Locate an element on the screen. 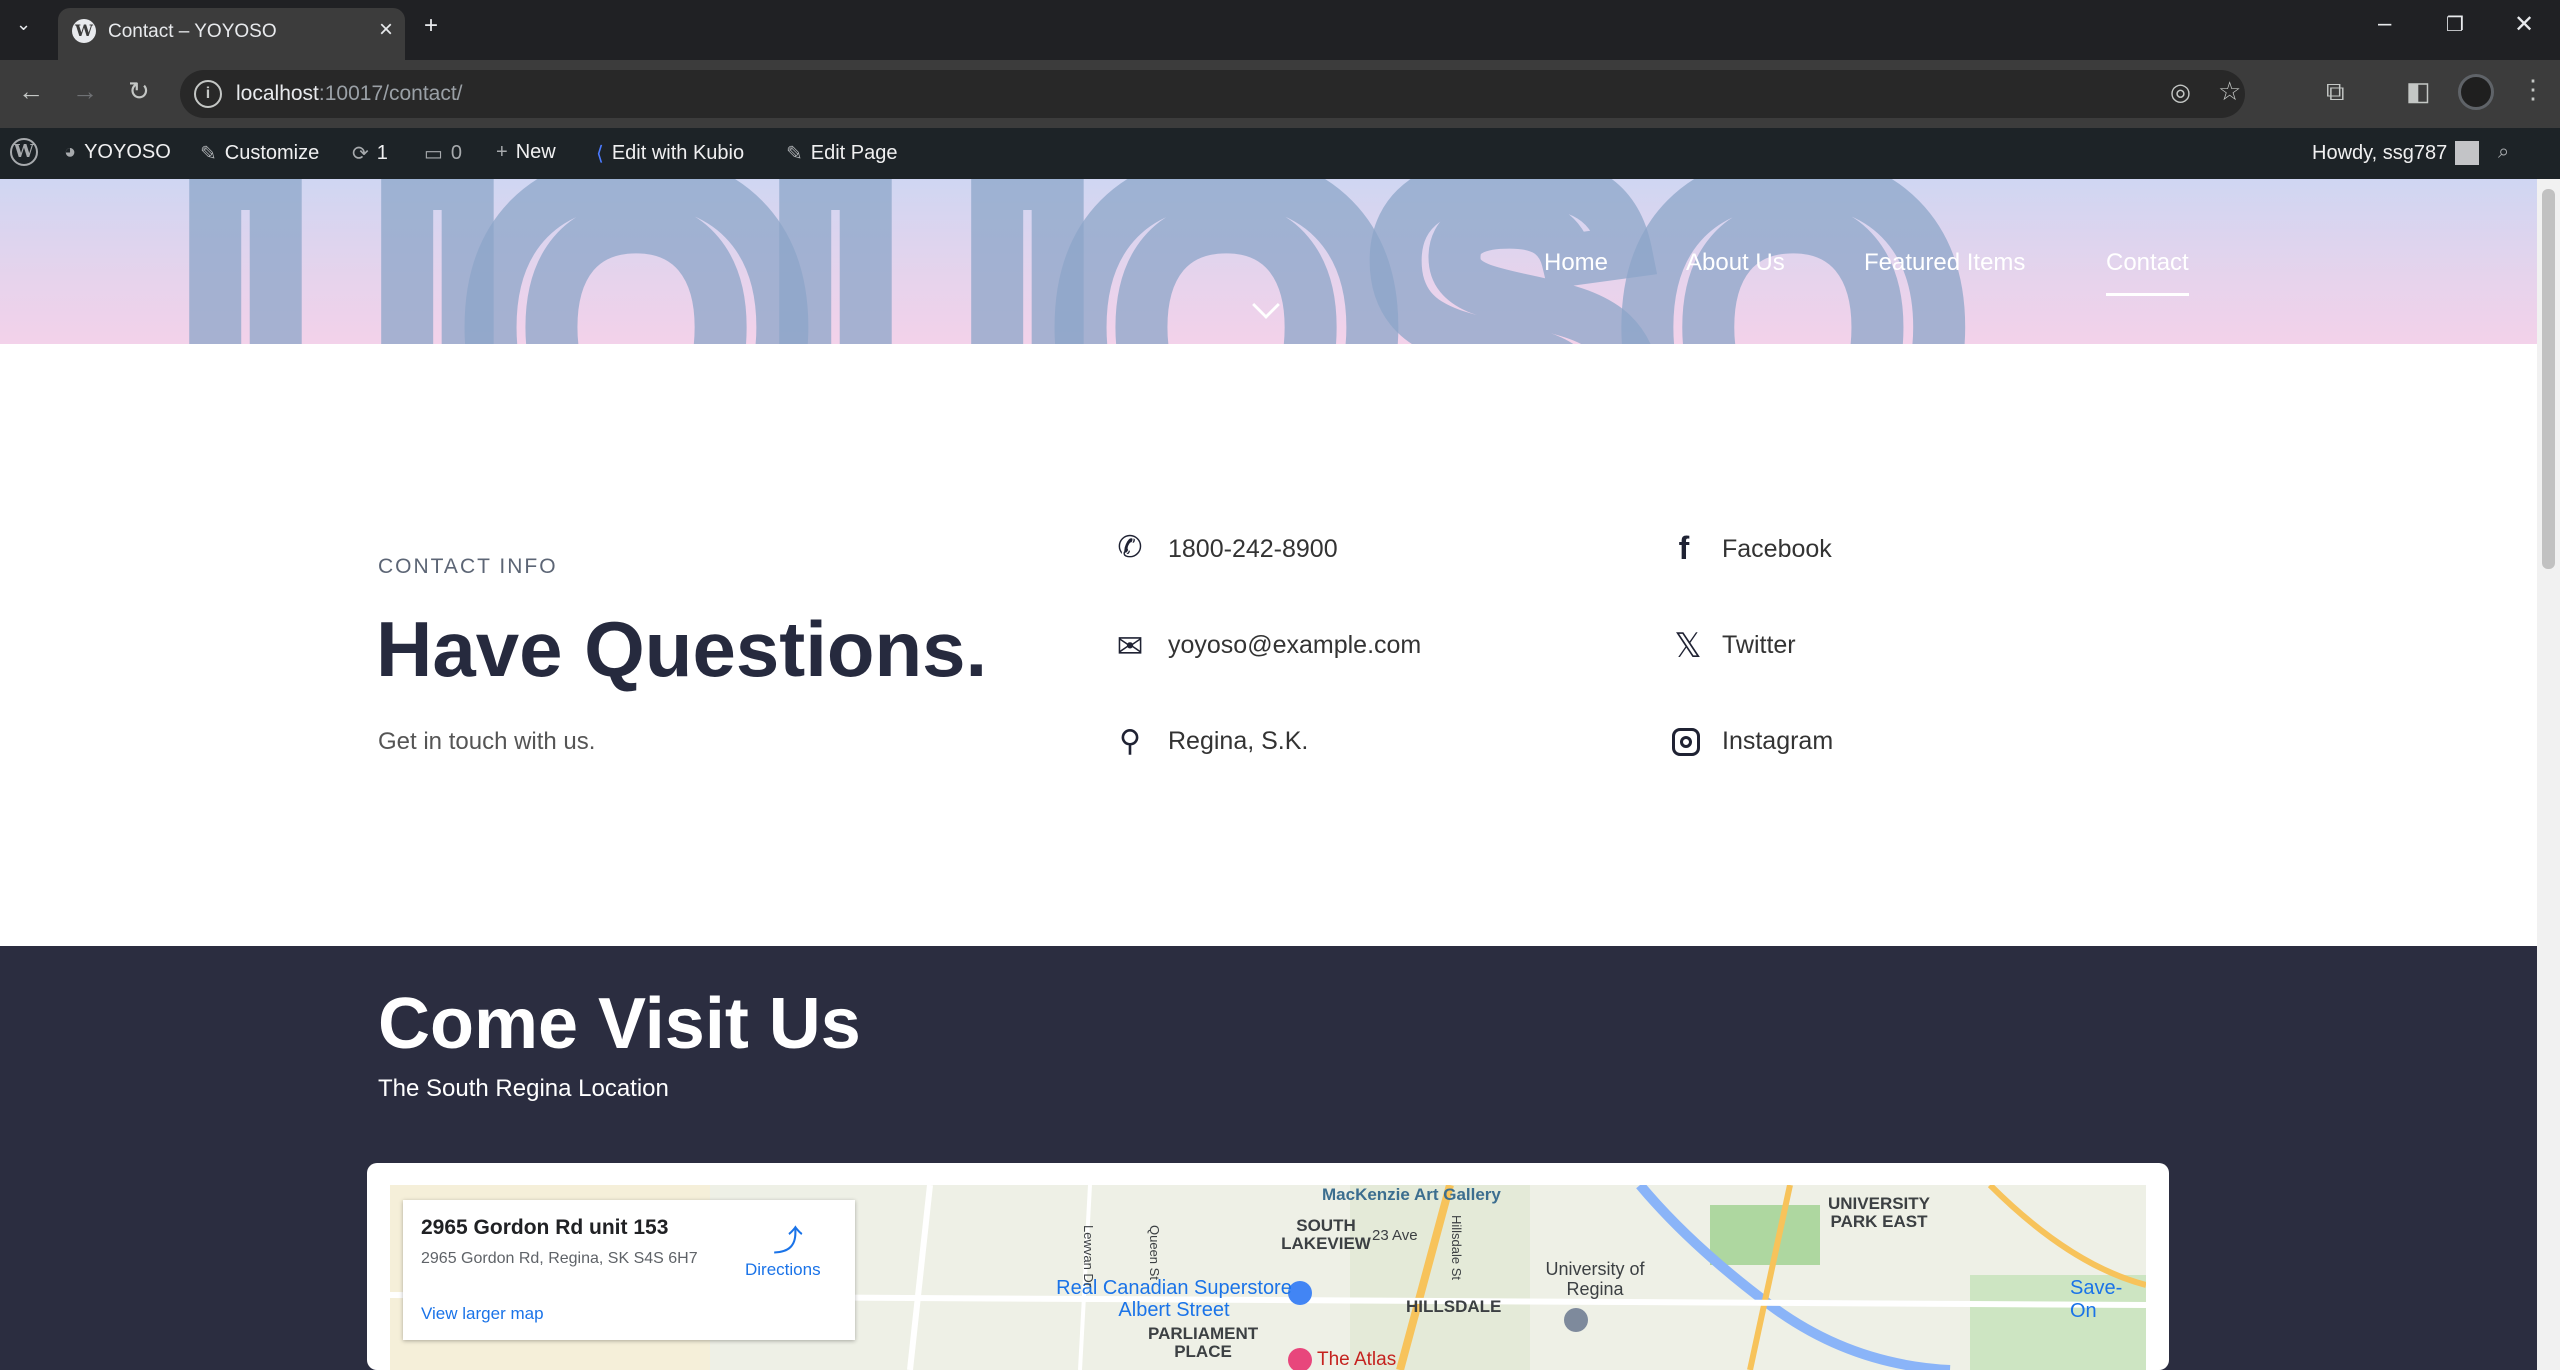  nav-about-us: About Us is located at coordinates (1735, 263).